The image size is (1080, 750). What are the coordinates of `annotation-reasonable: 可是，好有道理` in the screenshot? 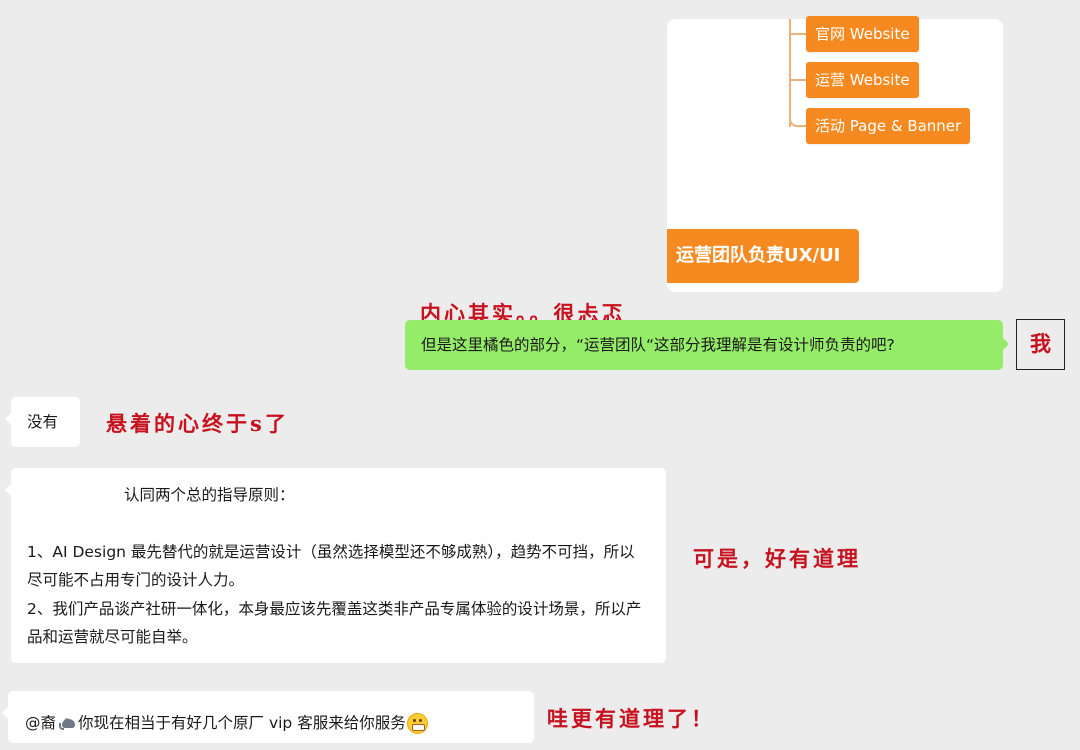 It's located at (777, 558).